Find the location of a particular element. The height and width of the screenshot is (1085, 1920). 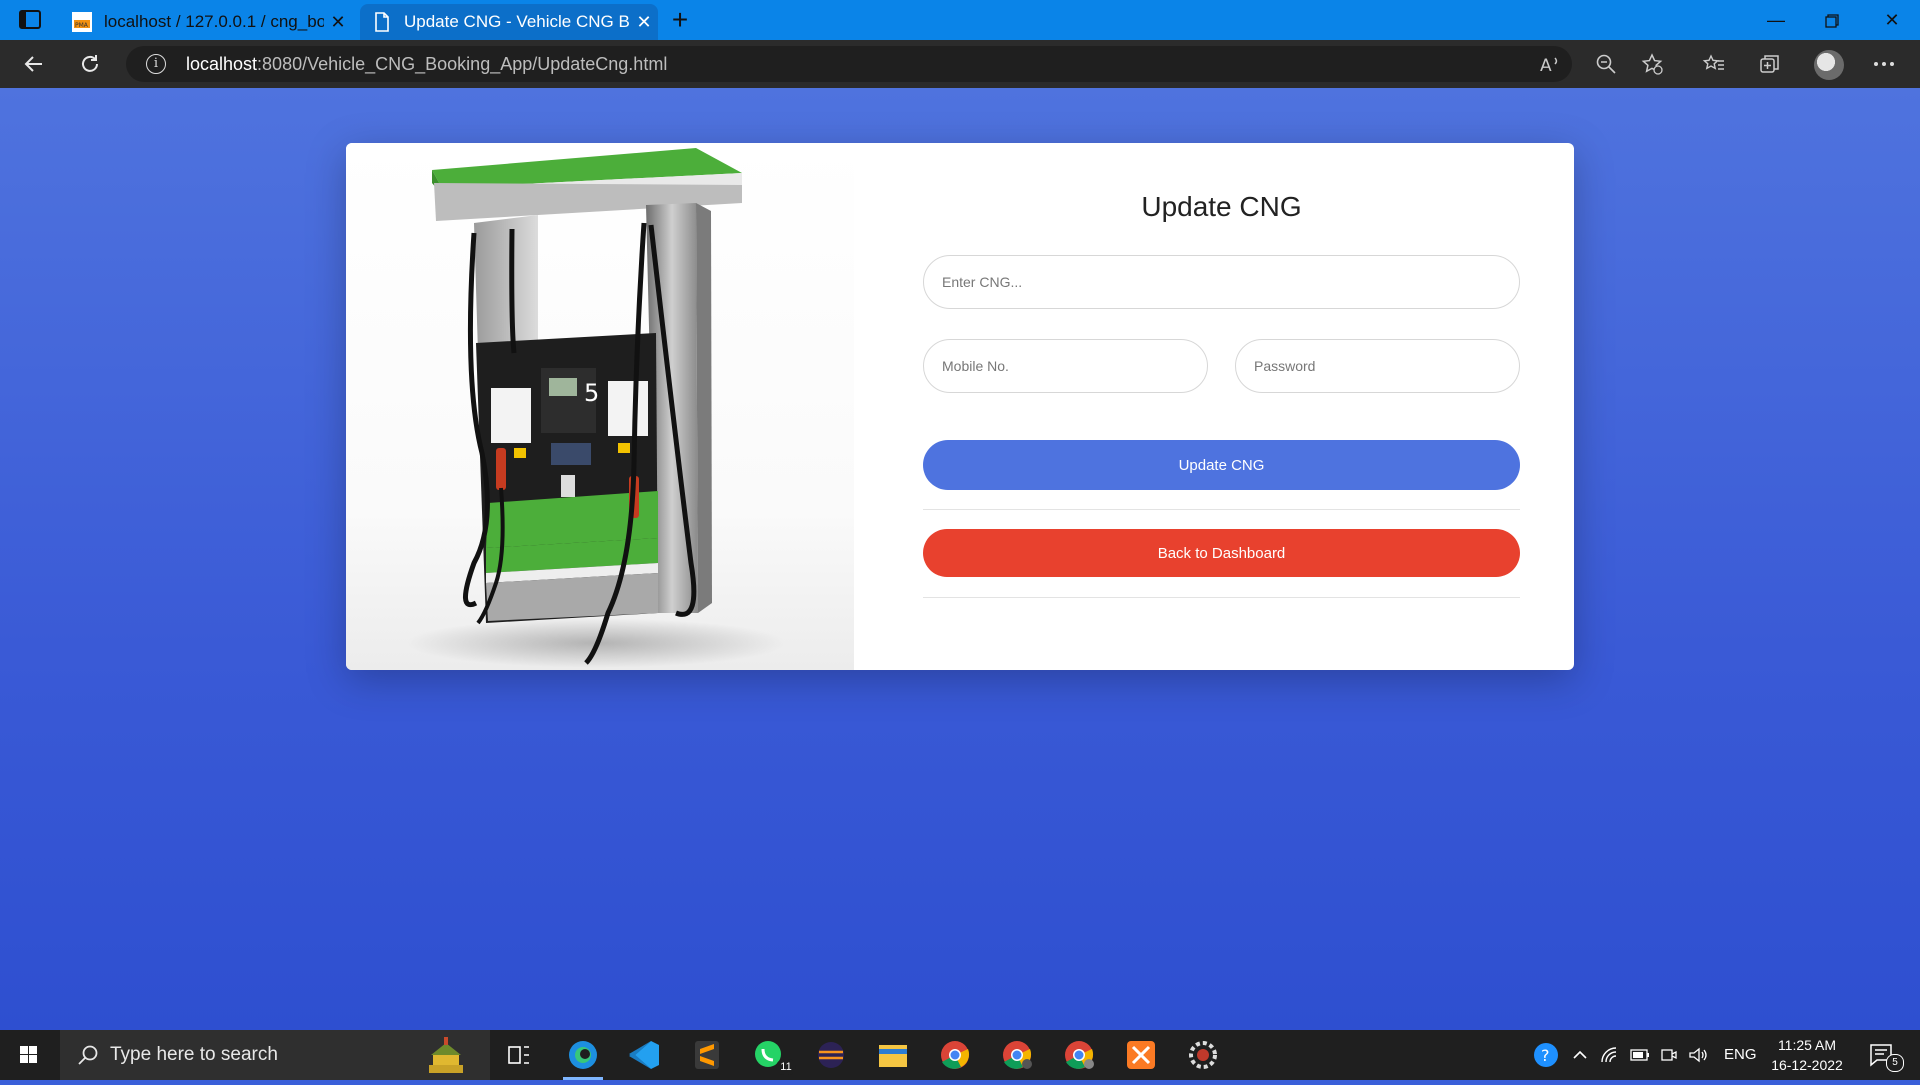

clock-time: 11:25 AM is located at coordinates (1807, 1045).